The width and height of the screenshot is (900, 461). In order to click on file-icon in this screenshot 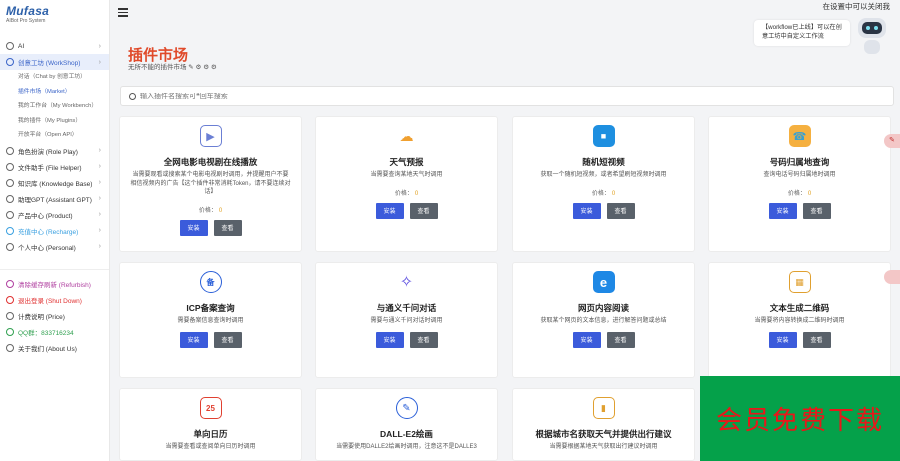, I will do `click(10, 166)`.